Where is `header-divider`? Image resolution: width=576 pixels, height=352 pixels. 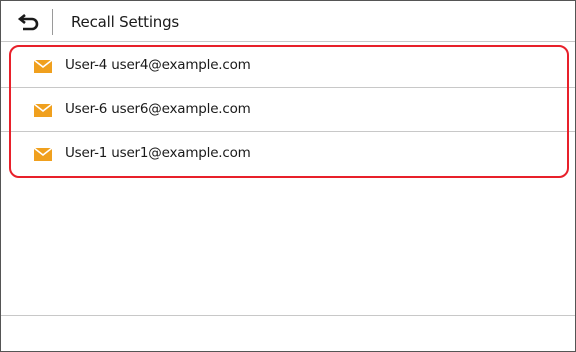 header-divider is located at coordinates (52, 22).